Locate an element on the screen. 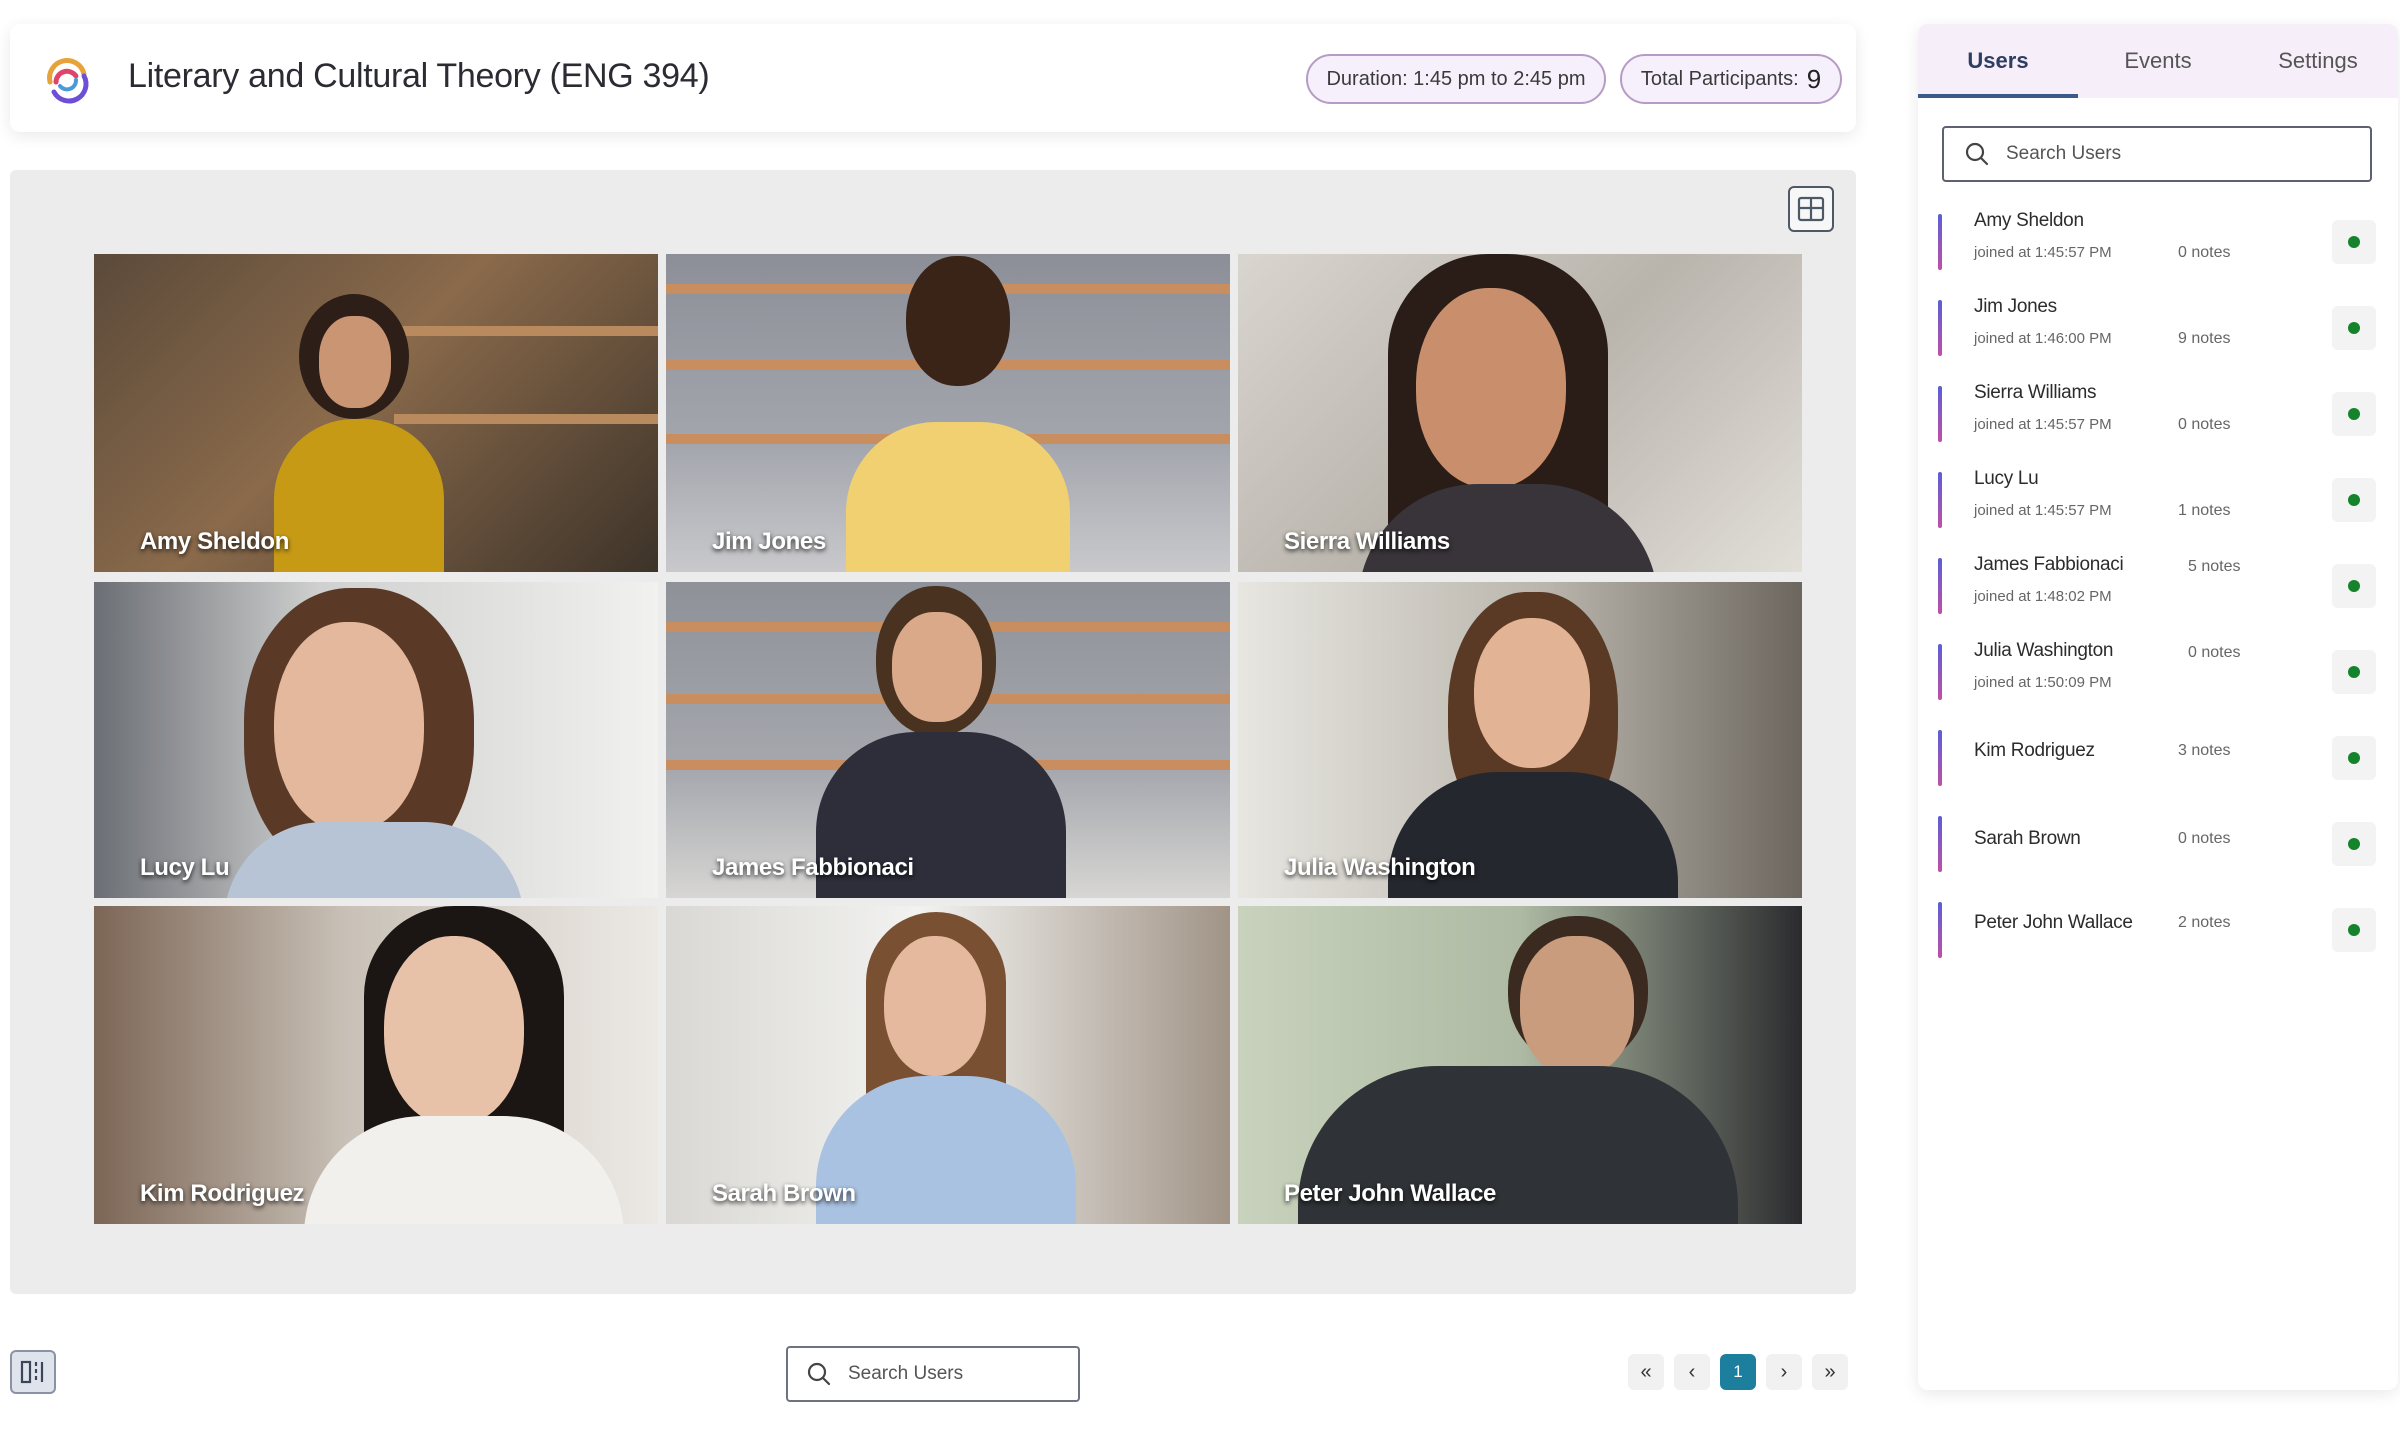  user-notes: 2 notes is located at coordinates (2204, 922).